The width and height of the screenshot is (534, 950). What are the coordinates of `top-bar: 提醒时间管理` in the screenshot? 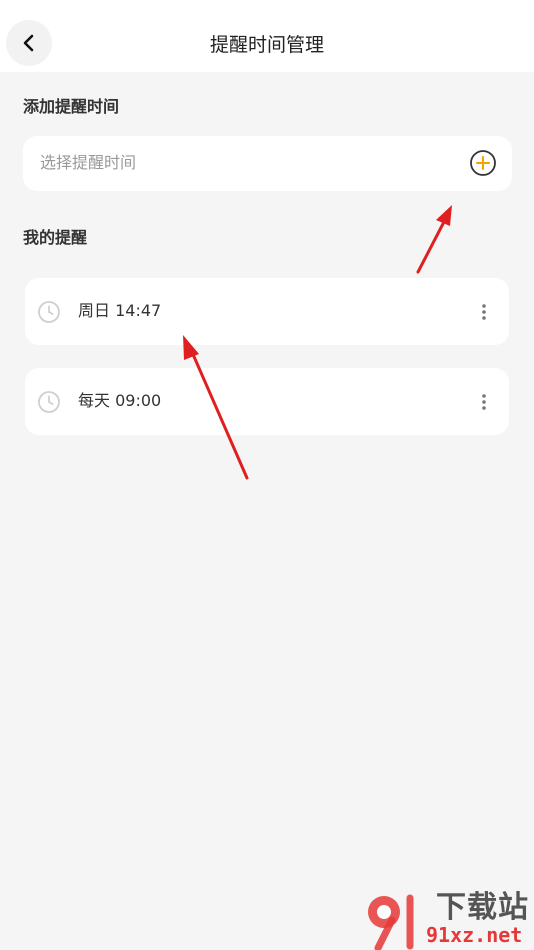 It's located at (267, 36).